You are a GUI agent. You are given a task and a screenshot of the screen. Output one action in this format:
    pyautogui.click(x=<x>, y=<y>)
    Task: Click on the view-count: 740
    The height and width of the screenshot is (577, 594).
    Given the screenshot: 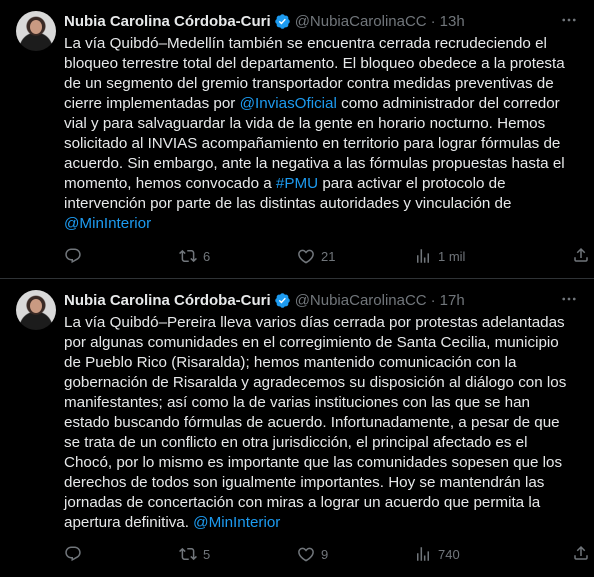 What is the action you would take?
    pyautogui.click(x=449, y=554)
    